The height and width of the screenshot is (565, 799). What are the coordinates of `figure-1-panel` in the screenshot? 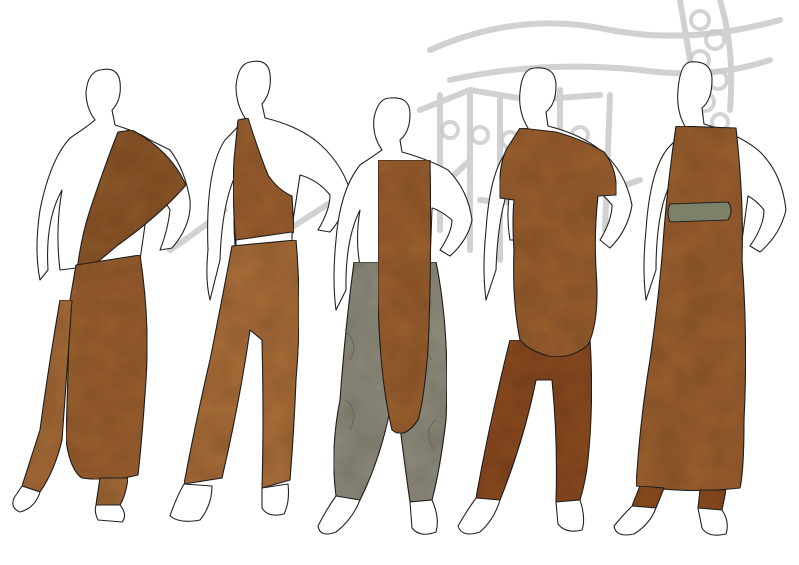 It's located at (106, 367).